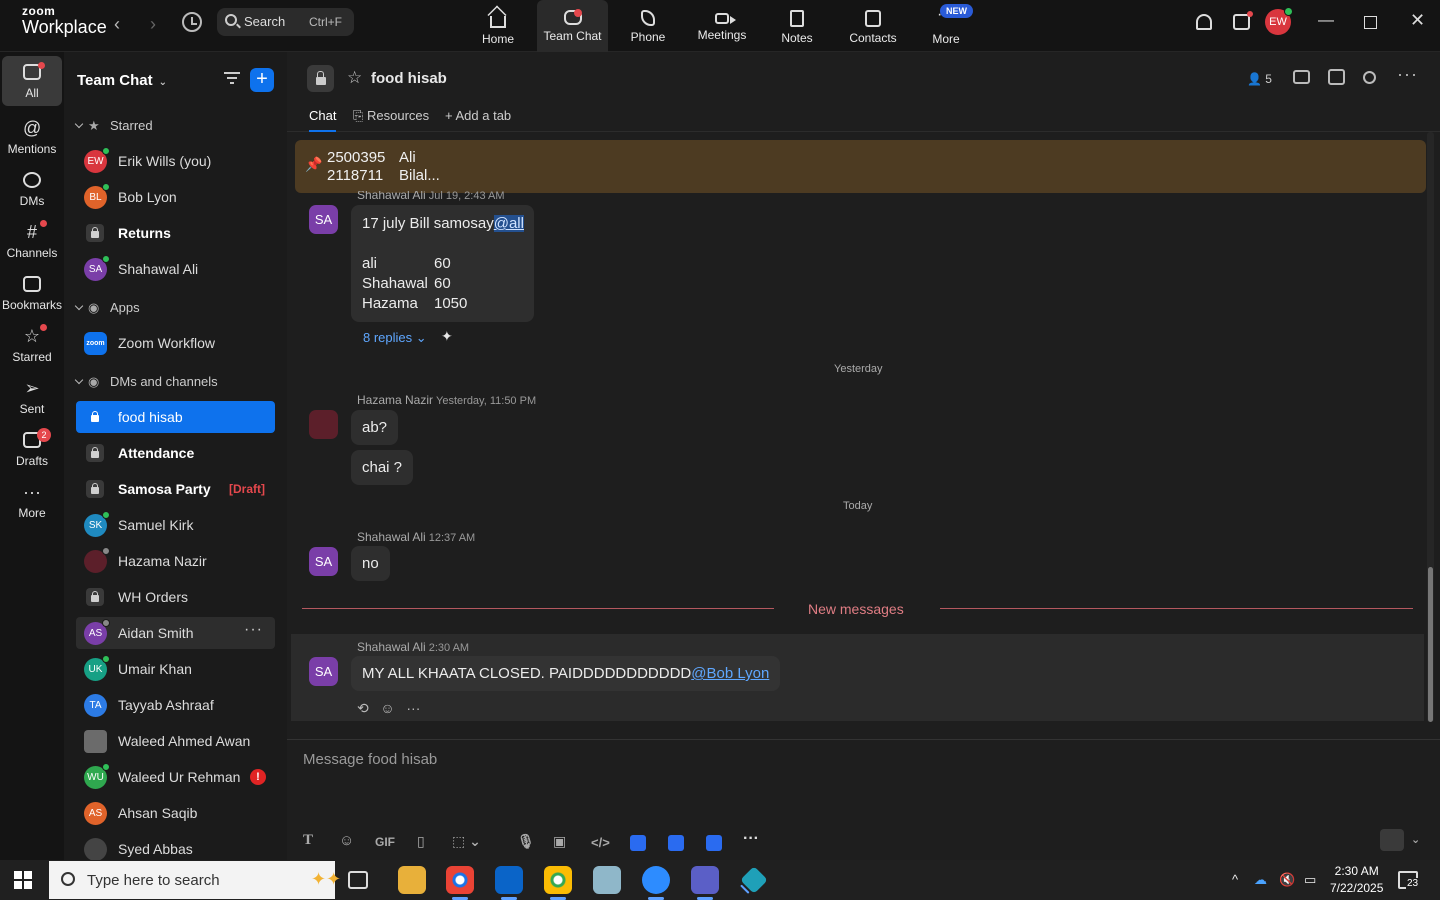 Image resolution: width=1440 pixels, height=900 pixels. Describe the element at coordinates (113, 128) in the screenshot. I see `section-starred: ★ Starred` at that location.